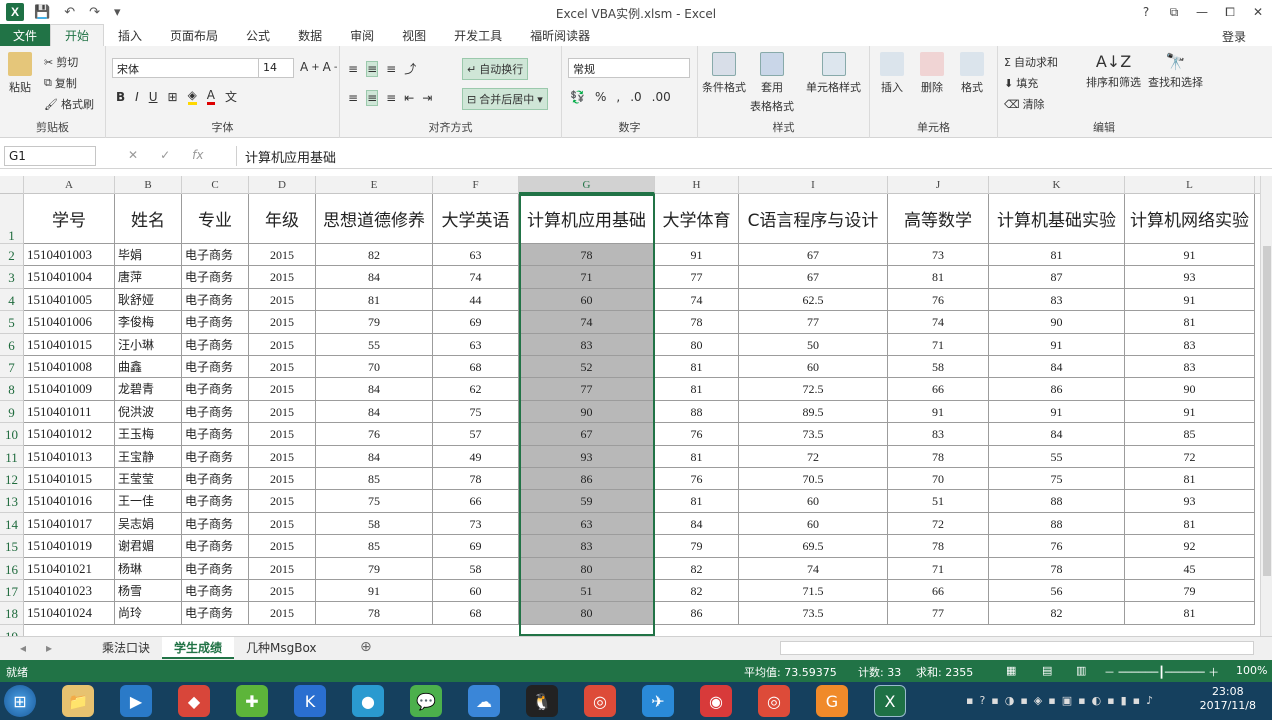 The image size is (1272, 720). I want to click on table-cell: 唐萍, so click(148, 277).